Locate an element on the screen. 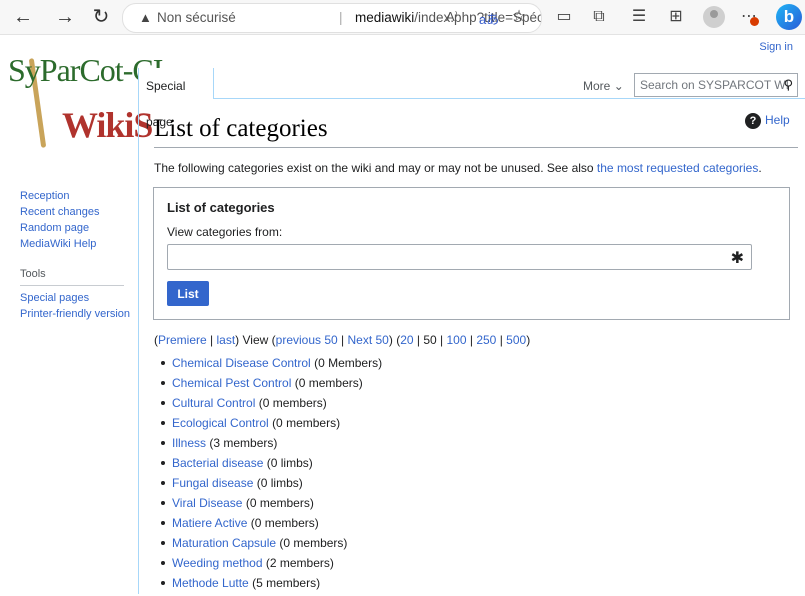 The image size is (805, 596). list-item: Bacterial disease (0 limbs) is located at coordinates (271, 466).